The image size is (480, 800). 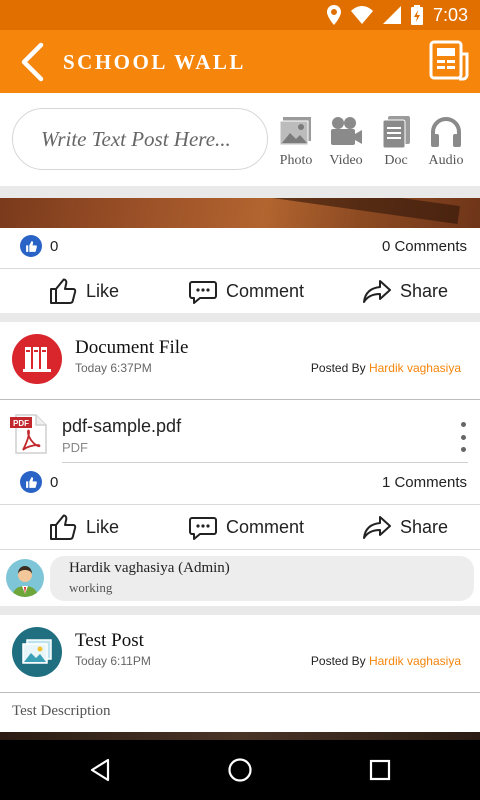 I want to click on comment-author: Hardik vaghasiya (Admin), so click(x=149, y=568).